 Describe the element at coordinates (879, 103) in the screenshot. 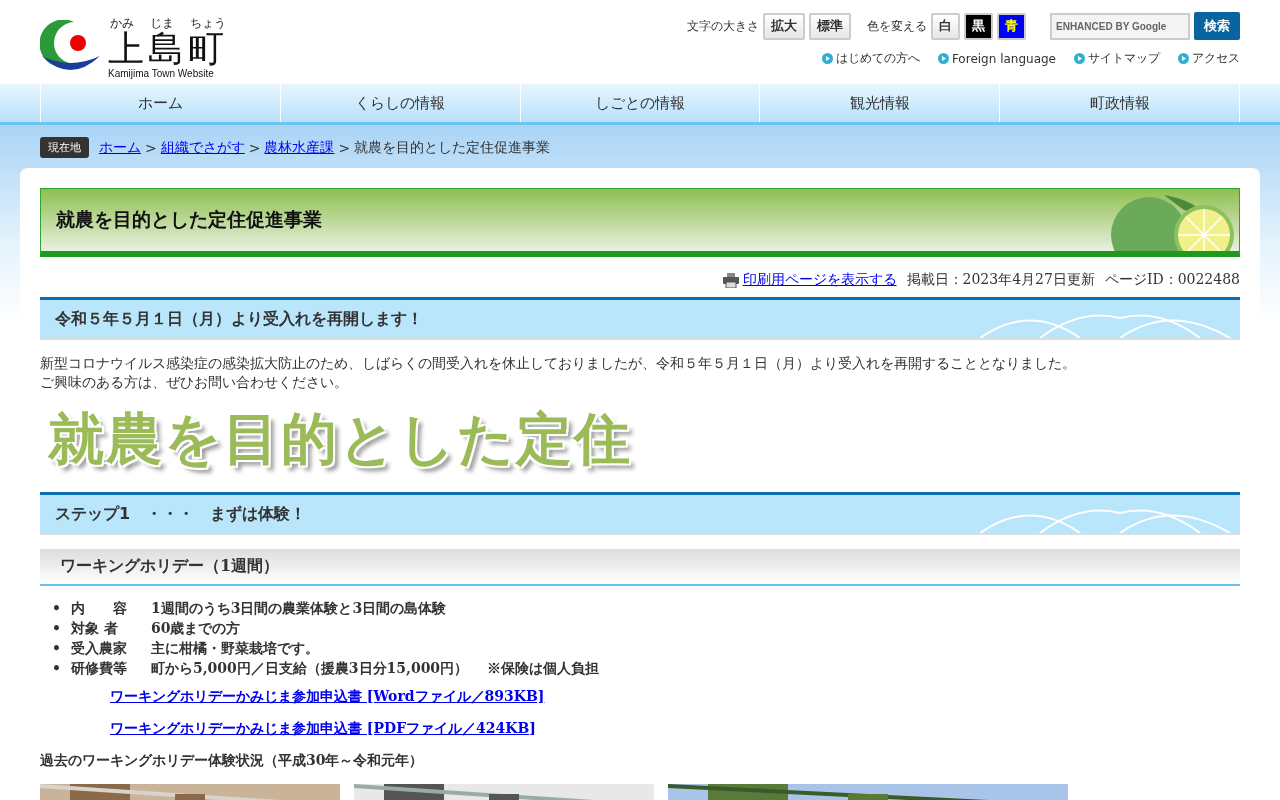

I see `nav-item: 観光情報` at that location.